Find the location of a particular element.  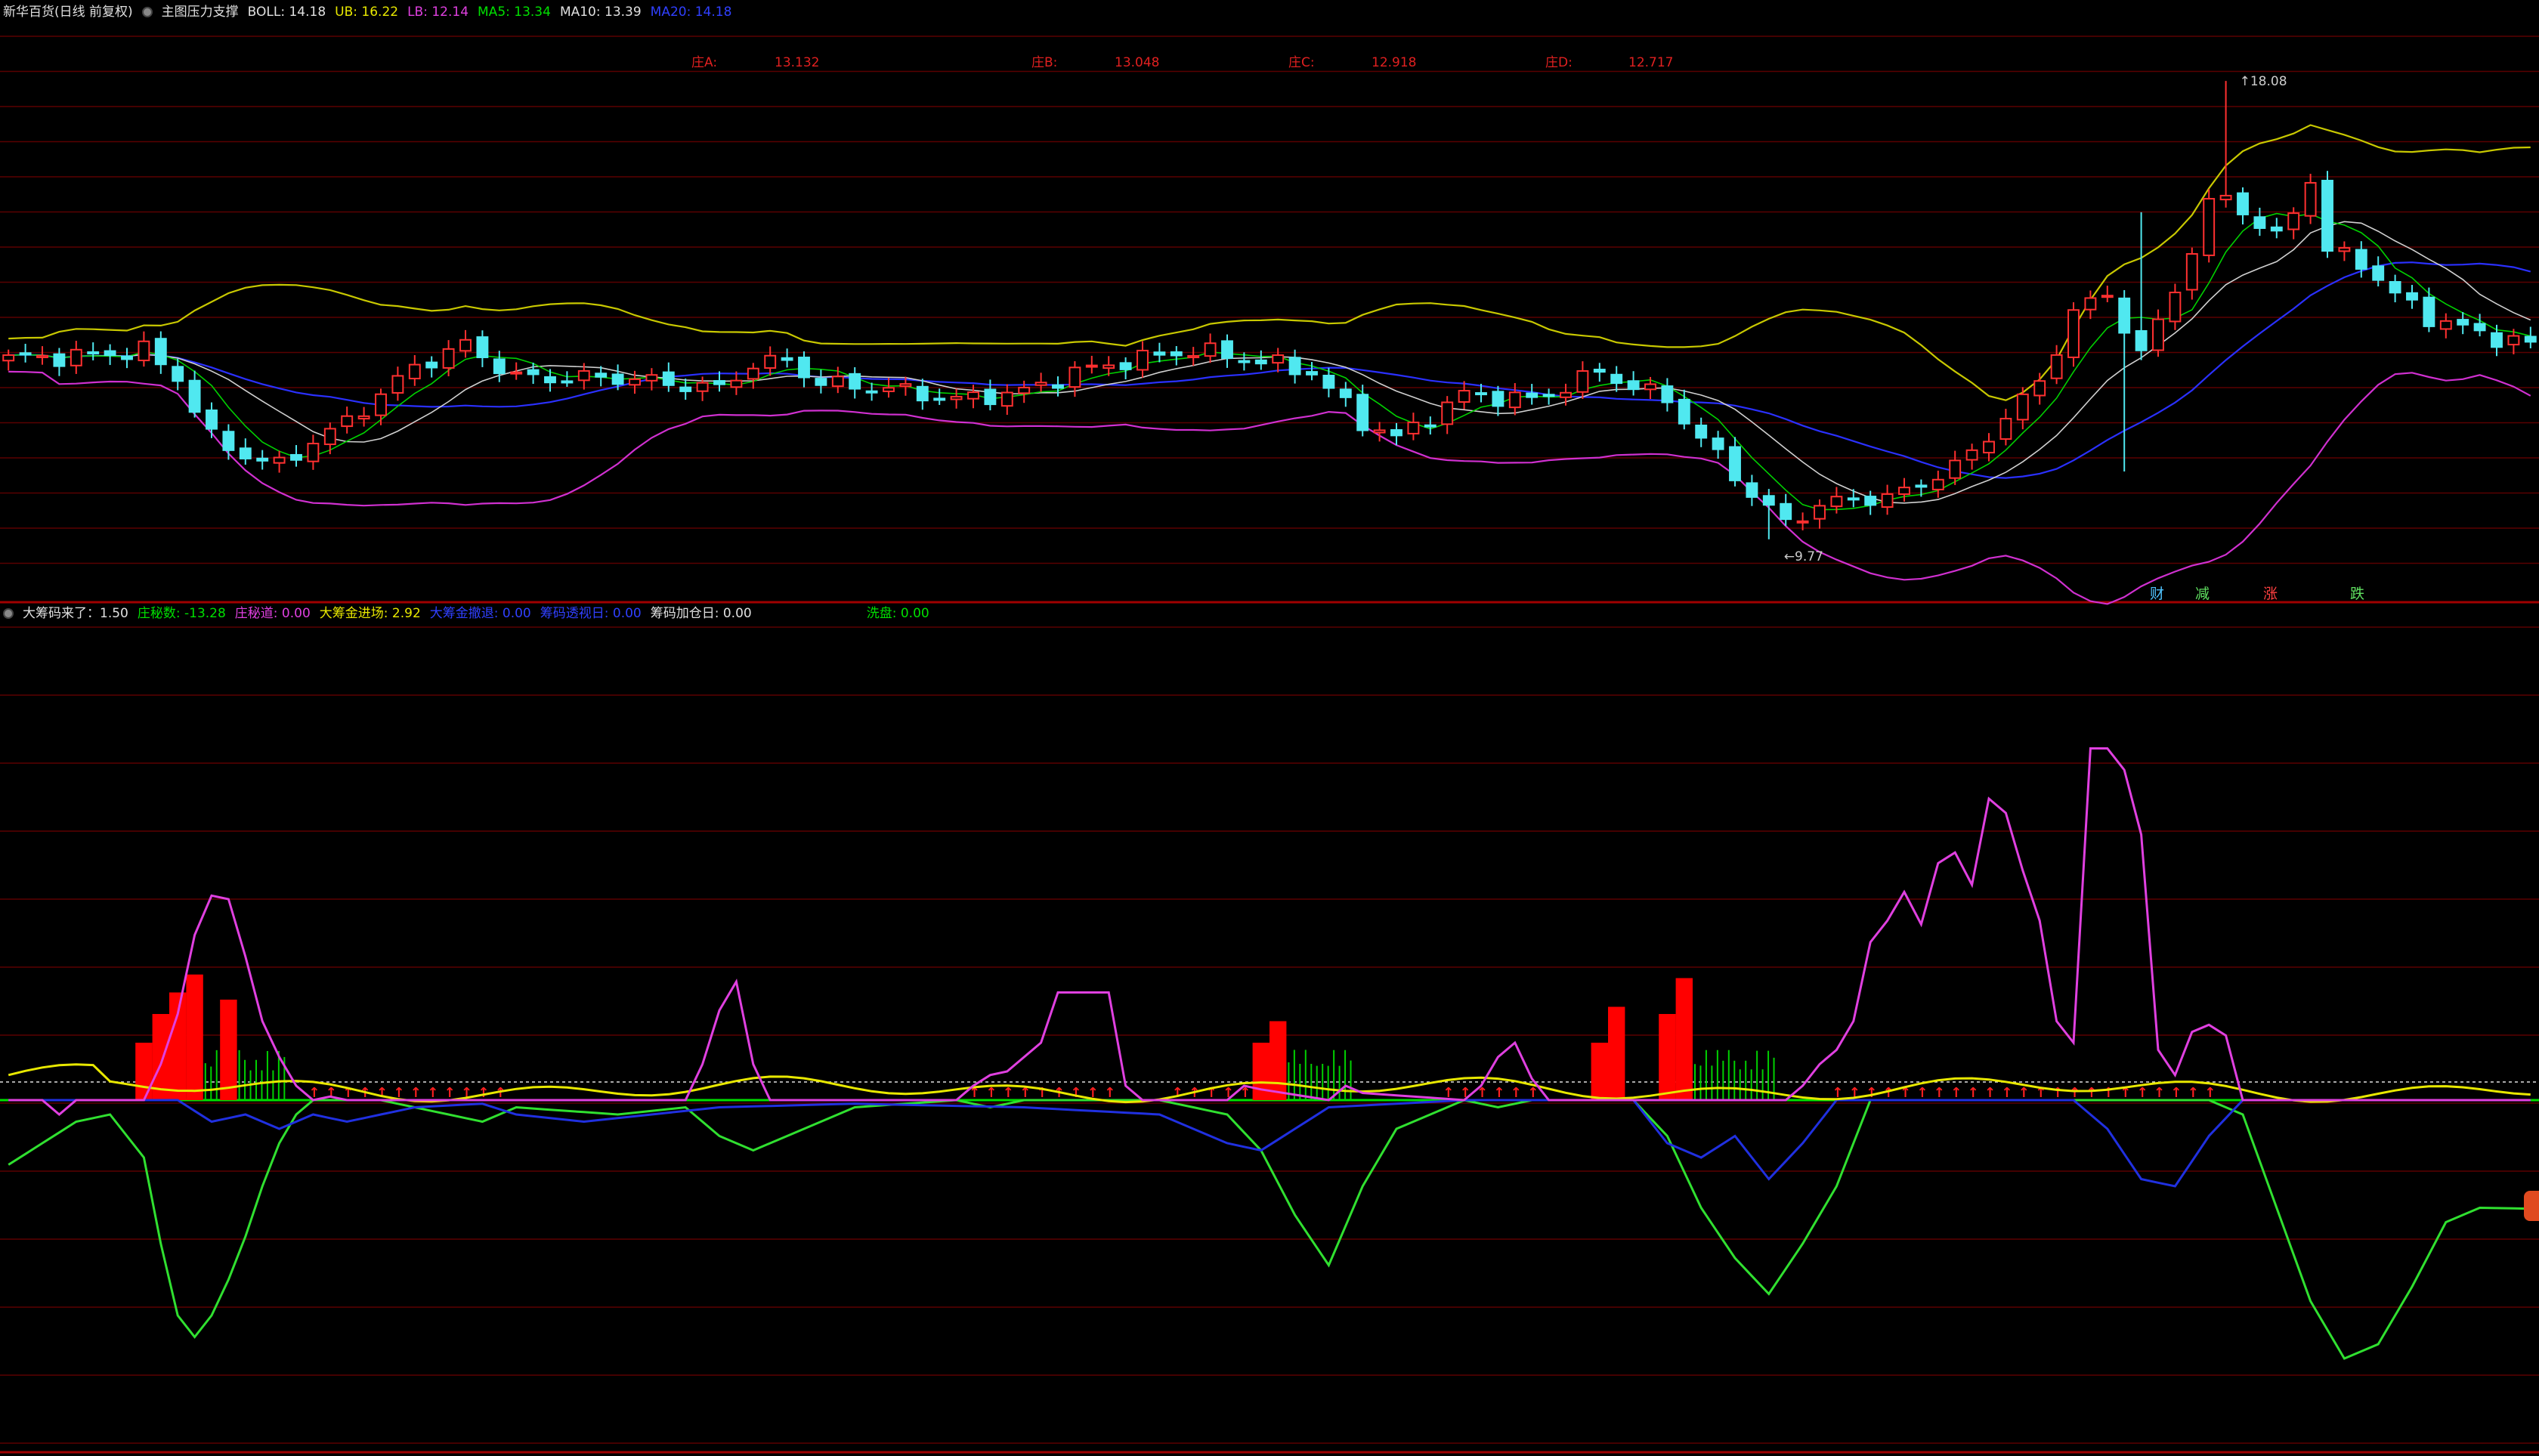

high-price-label: ↑18.08 is located at coordinates (2263, 81).